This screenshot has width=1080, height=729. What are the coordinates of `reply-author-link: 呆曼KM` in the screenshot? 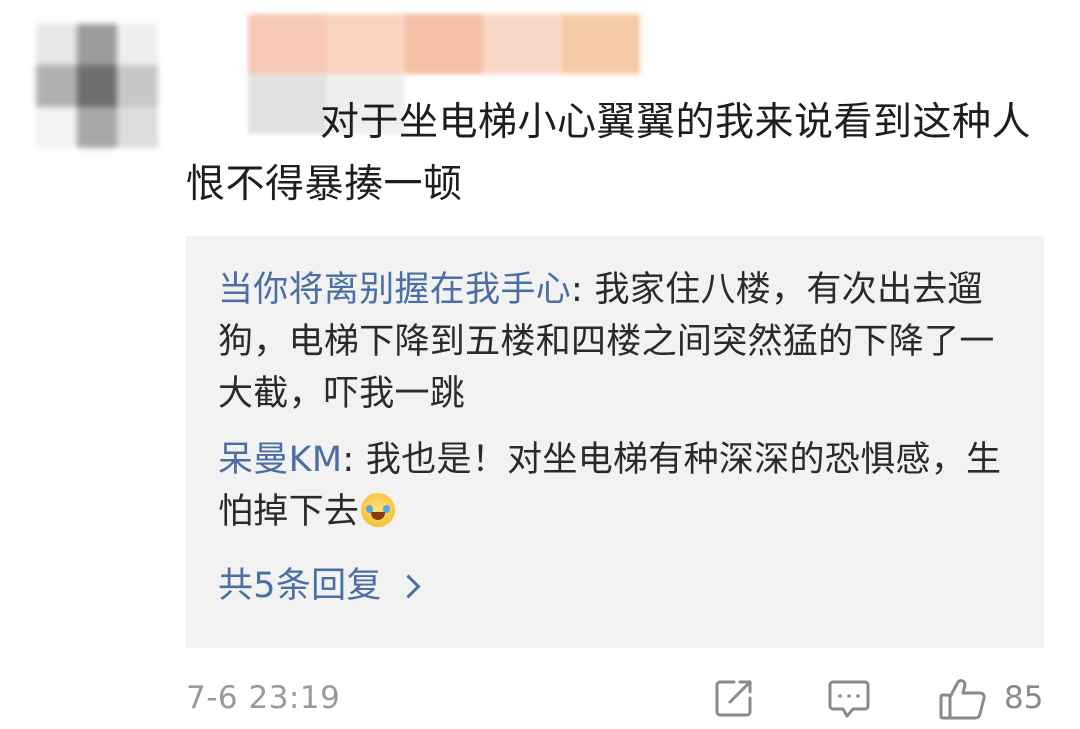 It's located at (280, 460).